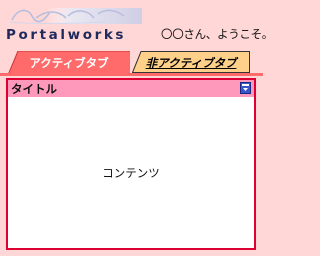  Describe the element at coordinates (217, 34) in the screenshot. I see `welcome-message: 〇〇さん、ようこそ。` at that location.